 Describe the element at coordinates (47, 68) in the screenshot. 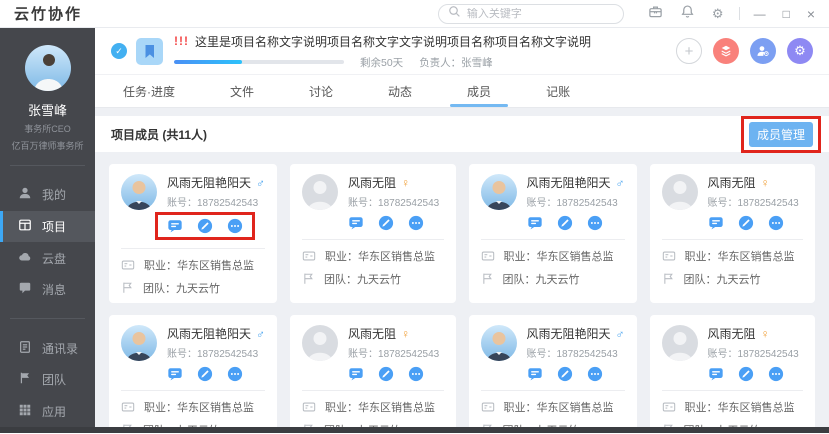

I see `avatar` at that location.